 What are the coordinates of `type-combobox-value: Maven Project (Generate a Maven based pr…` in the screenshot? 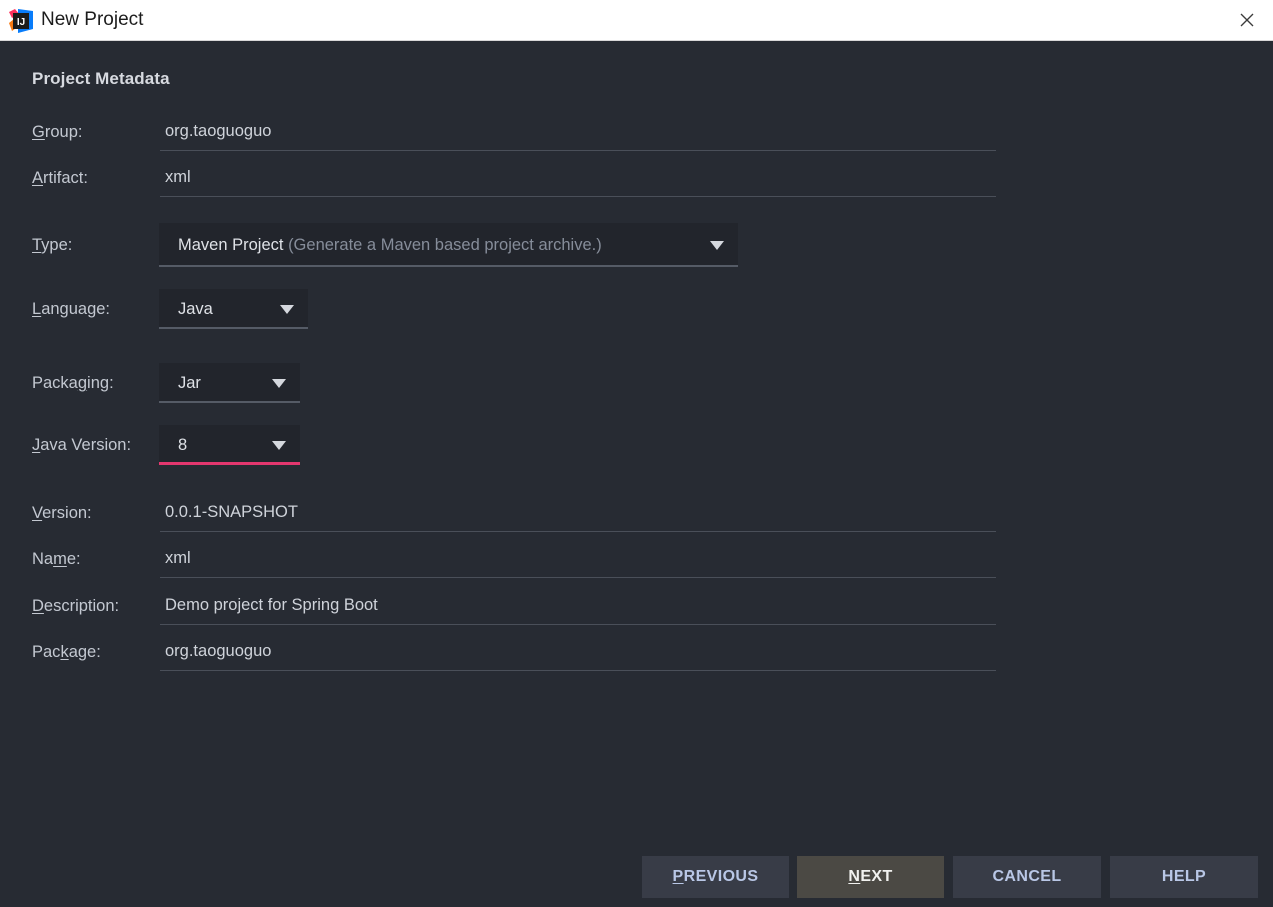 It's located at (390, 245).